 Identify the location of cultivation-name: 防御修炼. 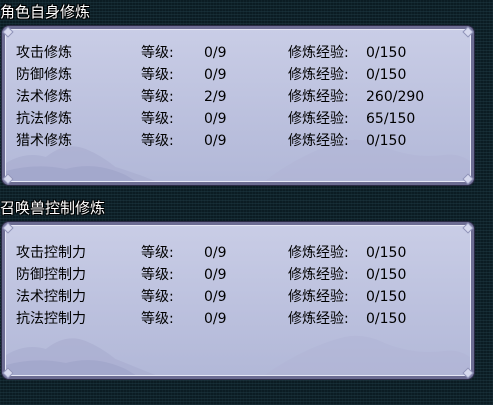
(44, 75).